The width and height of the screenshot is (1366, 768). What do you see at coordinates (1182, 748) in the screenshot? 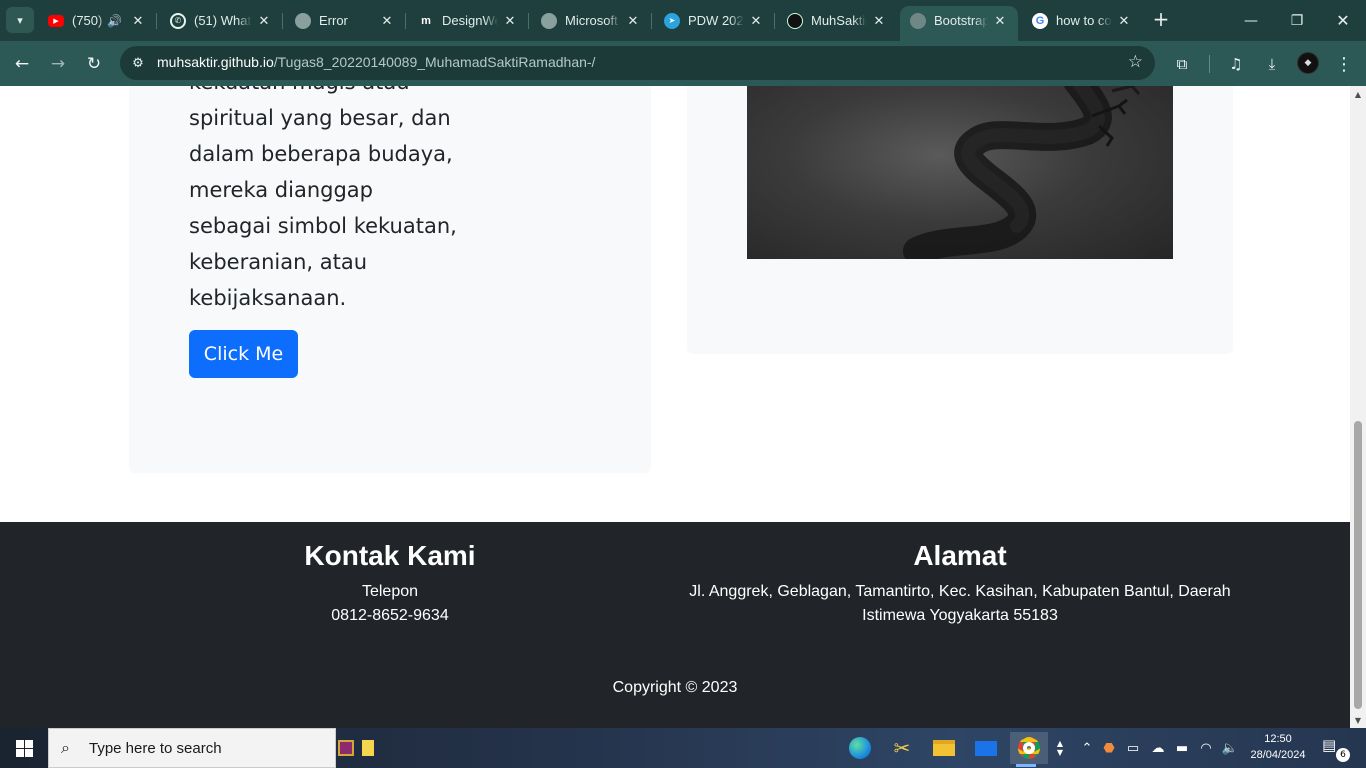
I see `battery-icon: ▬` at bounding box center [1182, 748].